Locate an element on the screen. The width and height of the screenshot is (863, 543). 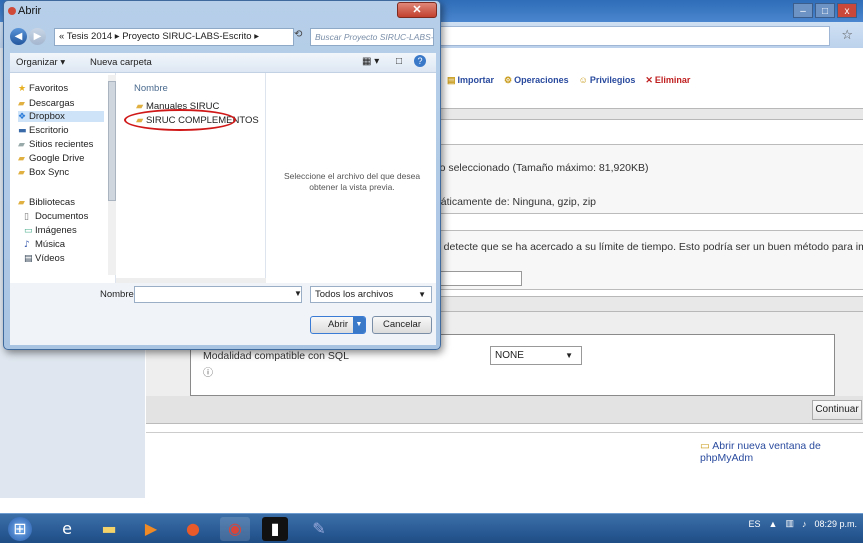
address-bar is located at coordinates (630, 36).